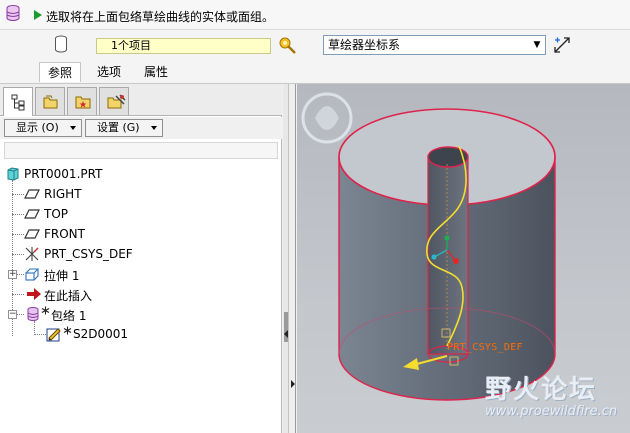 Image resolution: width=630 pixels, height=433 pixels. I want to click on tree-item-sketch: S2D0001, so click(141, 334).